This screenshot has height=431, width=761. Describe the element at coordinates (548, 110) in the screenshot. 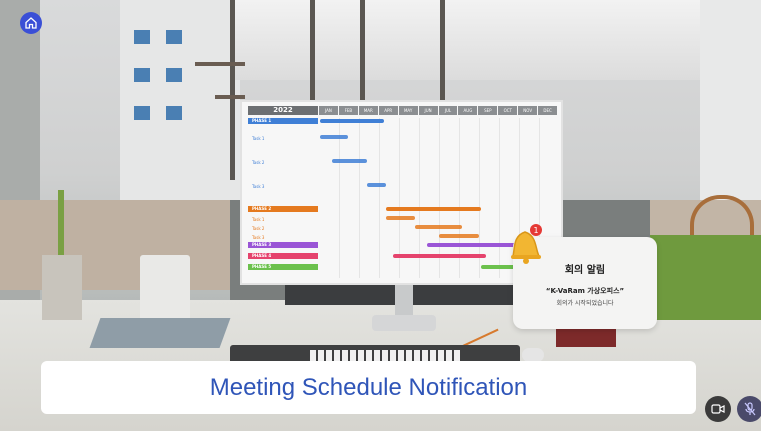

I see `gantt-month: DEC` at that location.